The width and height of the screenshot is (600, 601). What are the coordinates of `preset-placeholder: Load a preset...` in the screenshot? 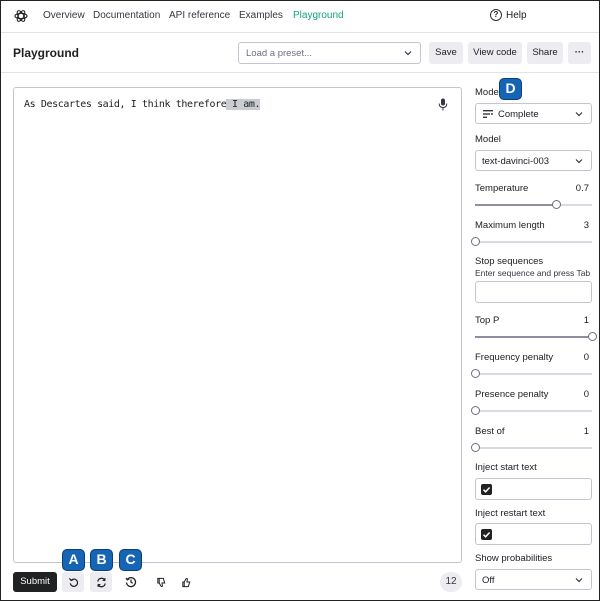 It's located at (279, 53).